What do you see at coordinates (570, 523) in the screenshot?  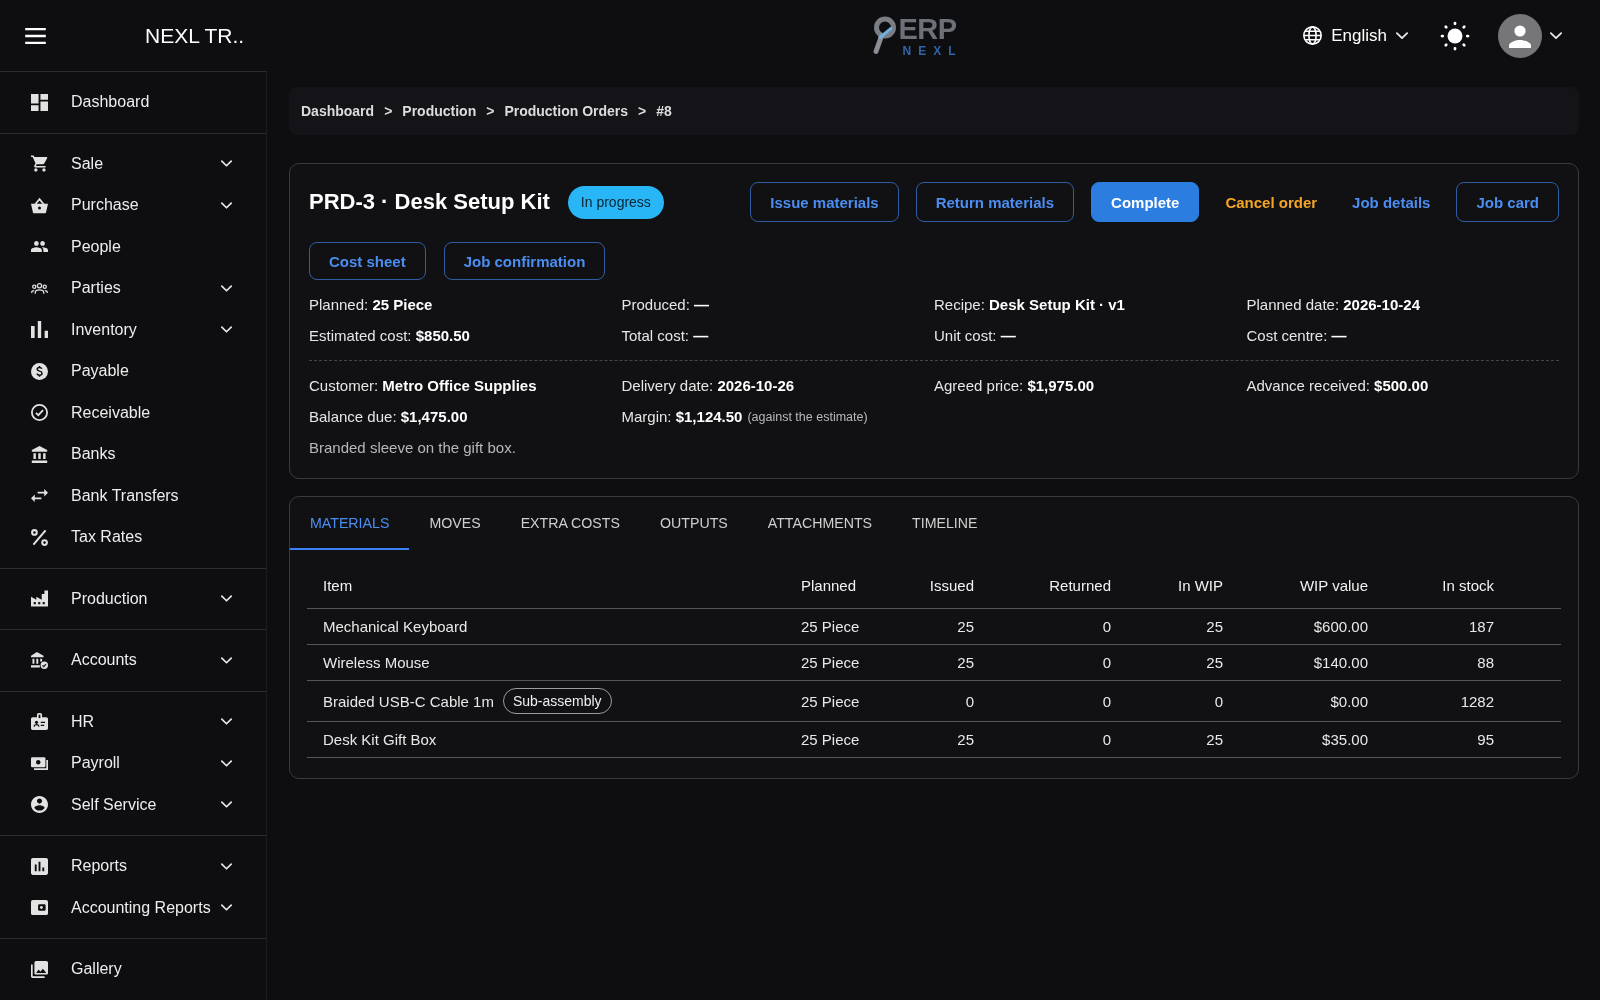 I see `tab: EXTRA COSTS` at bounding box center [570, 523].